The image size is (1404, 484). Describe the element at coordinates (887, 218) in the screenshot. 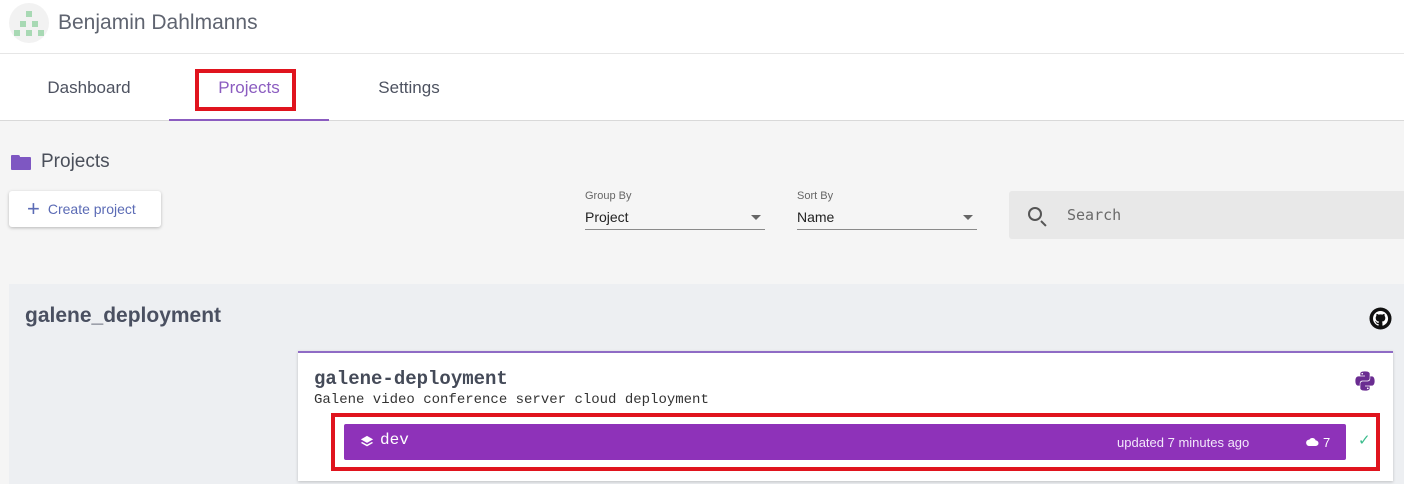

I see `sort-by-value-box: Name` at that location.